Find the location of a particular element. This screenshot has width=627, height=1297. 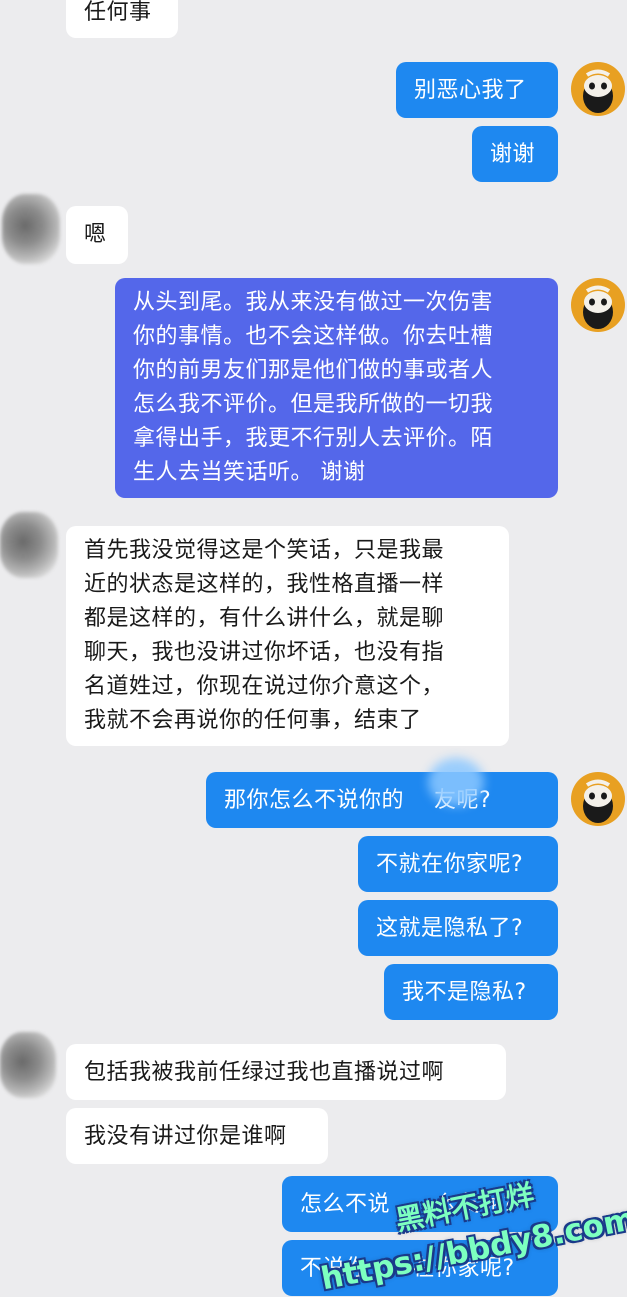

incoming-message: 嗯 is located at coordinates (97, 235).